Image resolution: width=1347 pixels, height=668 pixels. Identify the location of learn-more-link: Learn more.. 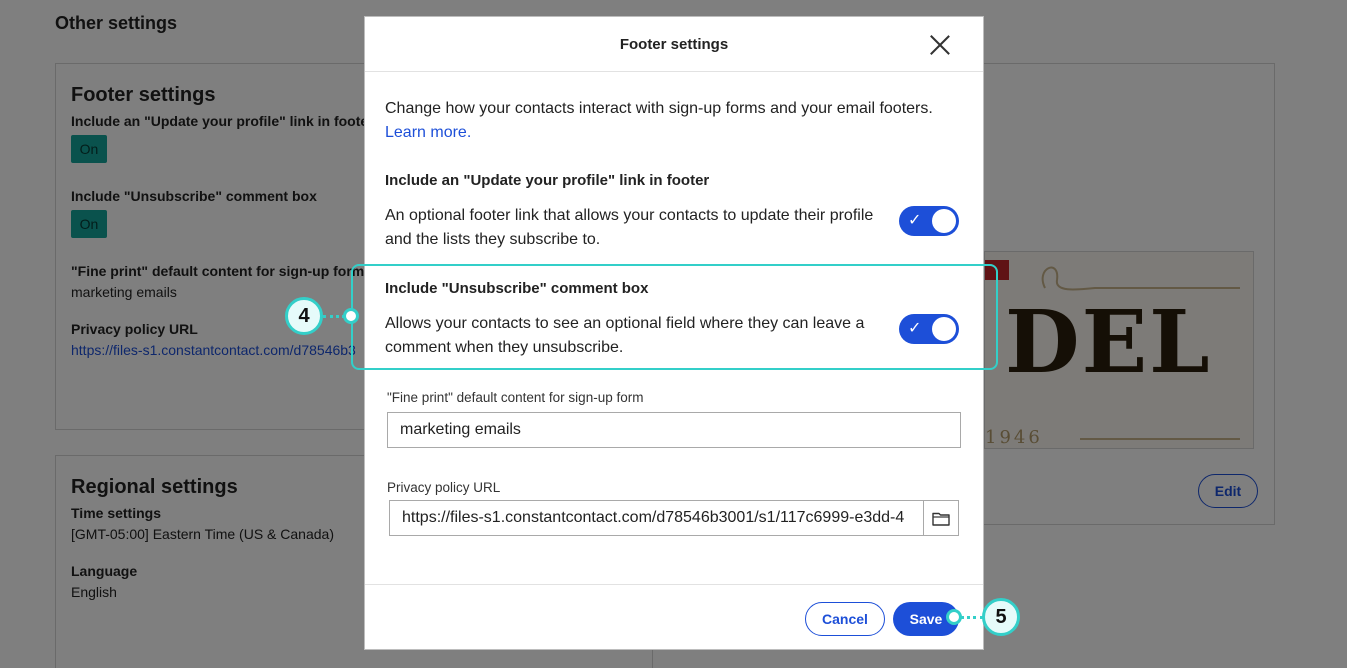
(428, 132).